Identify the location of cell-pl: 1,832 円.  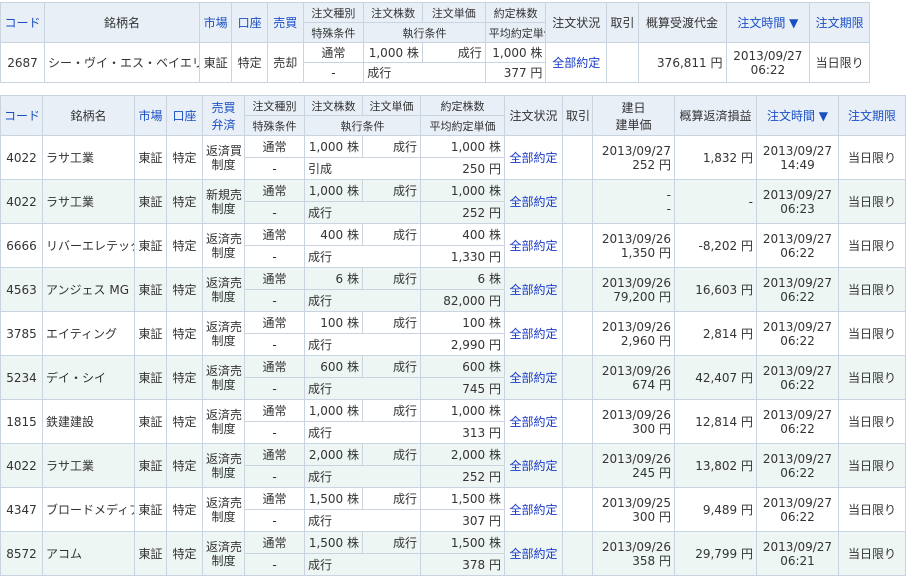
(715, 157).